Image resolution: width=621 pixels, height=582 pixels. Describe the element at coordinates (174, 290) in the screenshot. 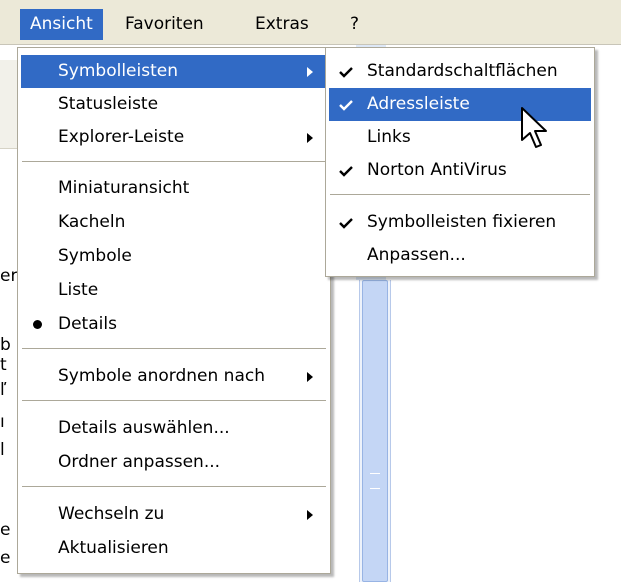

I see `menu-item-liste: Liste` at that location.